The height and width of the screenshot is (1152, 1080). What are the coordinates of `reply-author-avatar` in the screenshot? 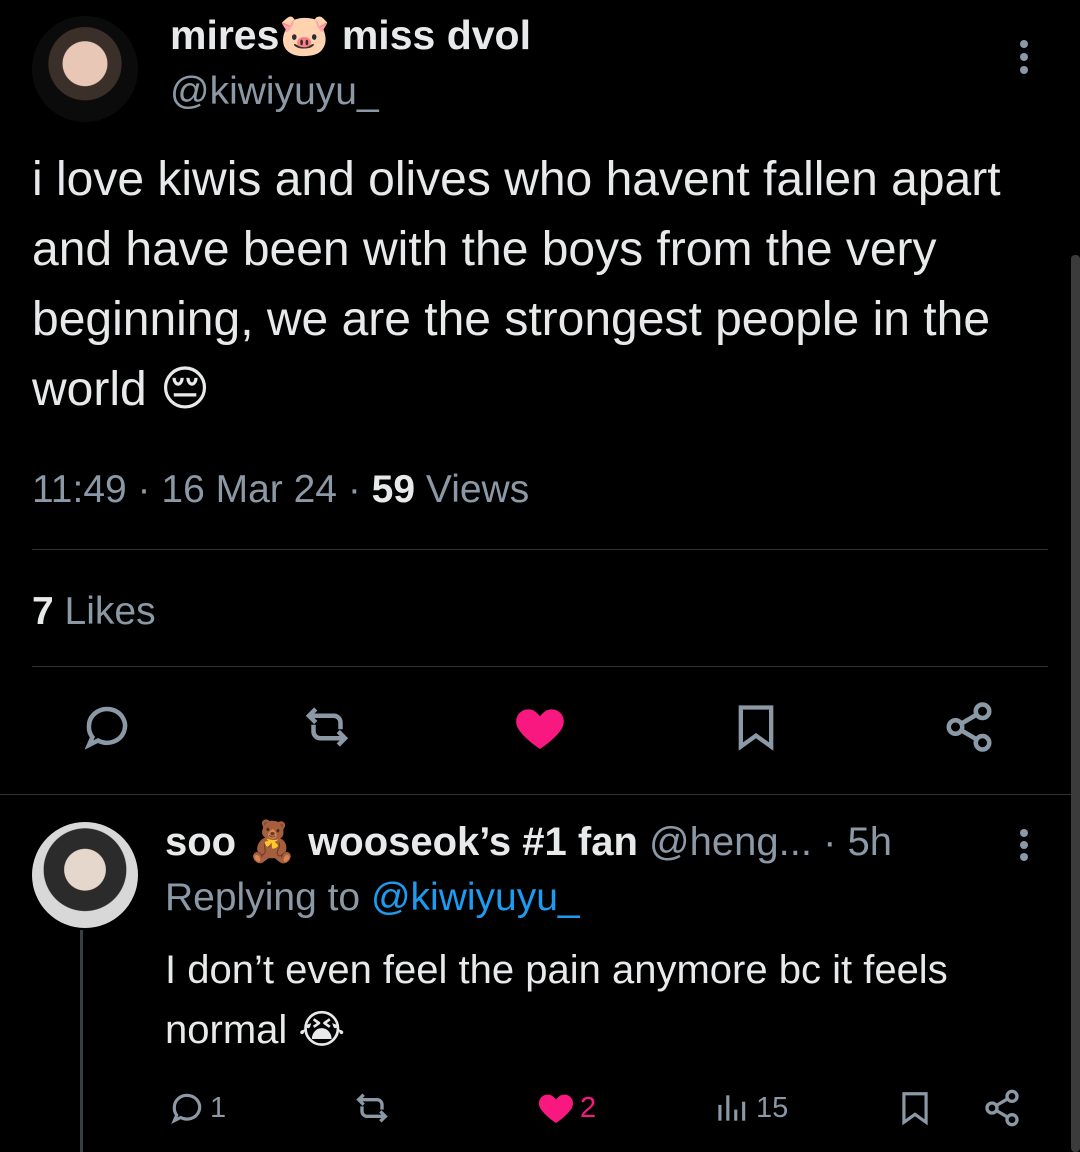 It's located at (85, 875).